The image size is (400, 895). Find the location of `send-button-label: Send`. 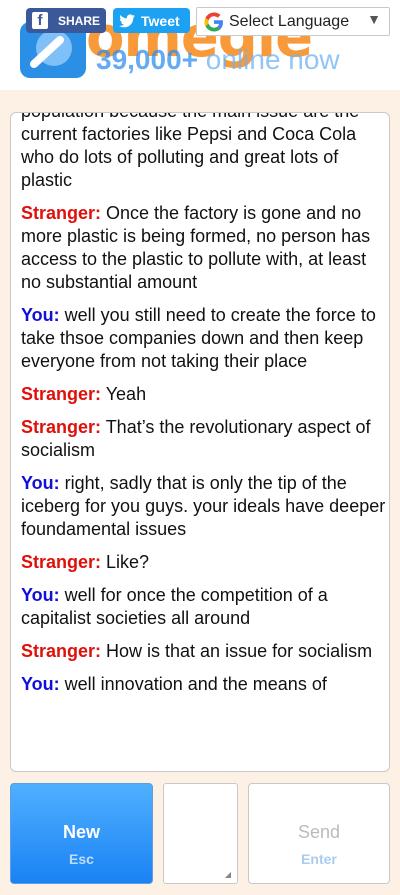

send-button-label: Send is located at coordinates (319, 832).